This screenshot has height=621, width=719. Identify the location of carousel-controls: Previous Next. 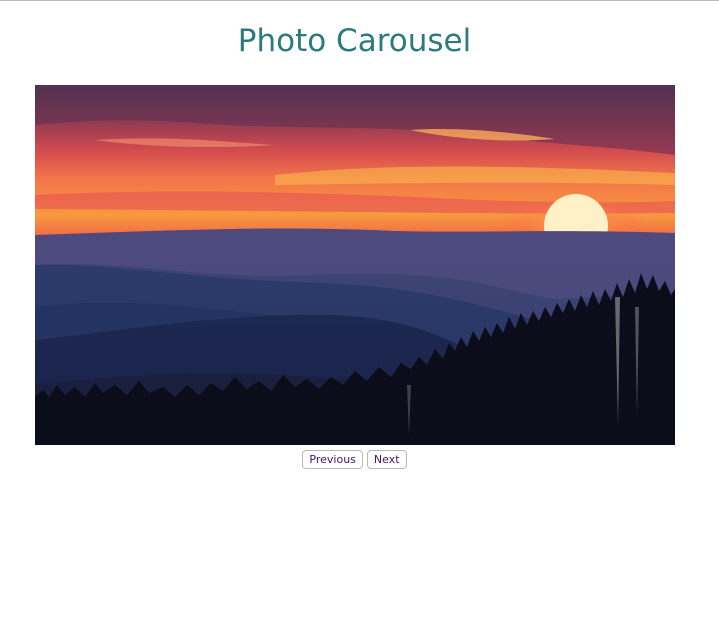
(354, 459).